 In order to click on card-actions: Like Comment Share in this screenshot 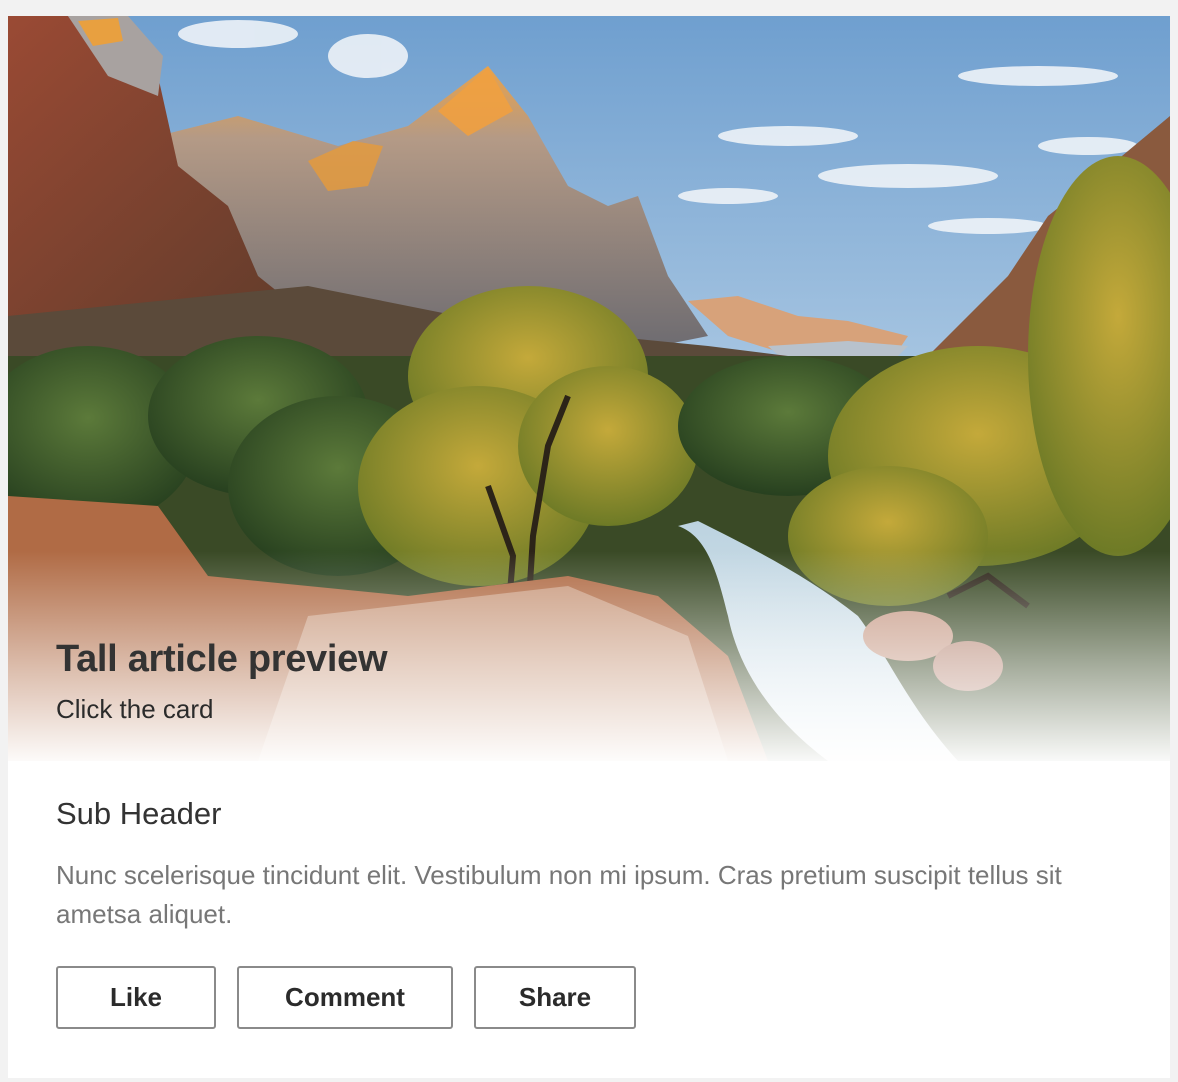, I will do `click(346, 997)`.